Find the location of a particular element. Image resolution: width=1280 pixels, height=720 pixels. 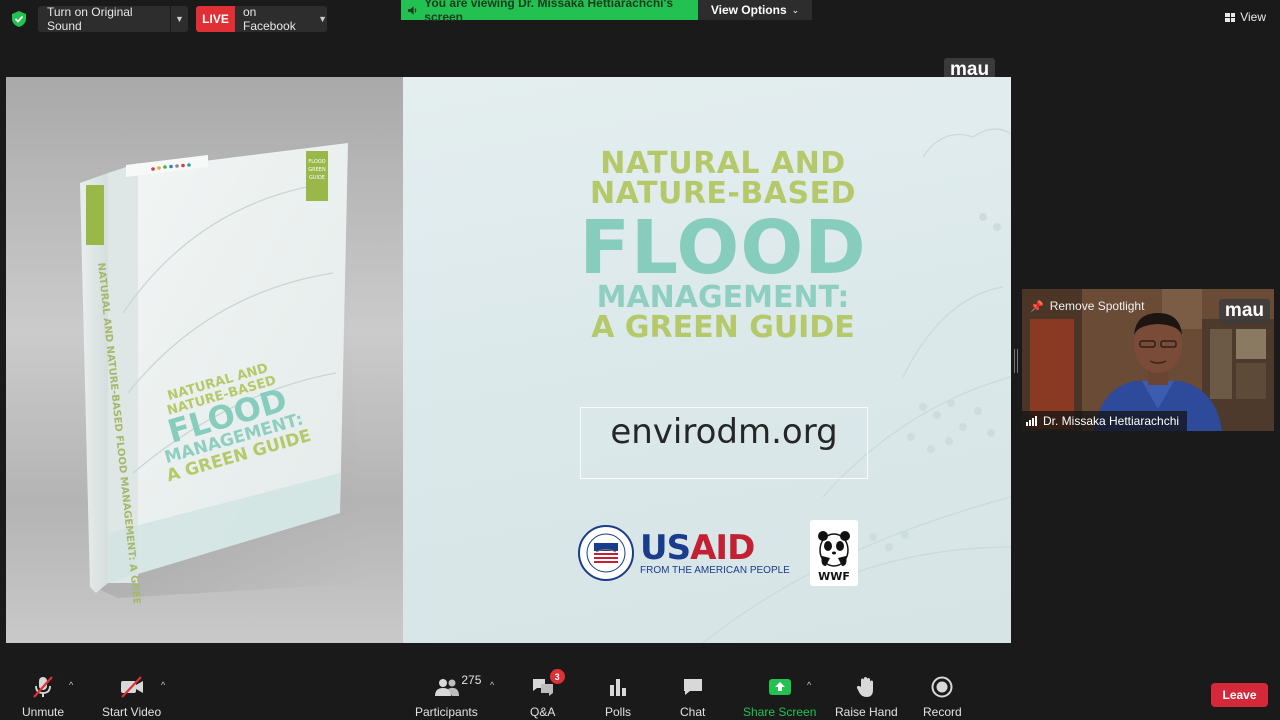

view-label: View is located at coordinates (1253, 17).